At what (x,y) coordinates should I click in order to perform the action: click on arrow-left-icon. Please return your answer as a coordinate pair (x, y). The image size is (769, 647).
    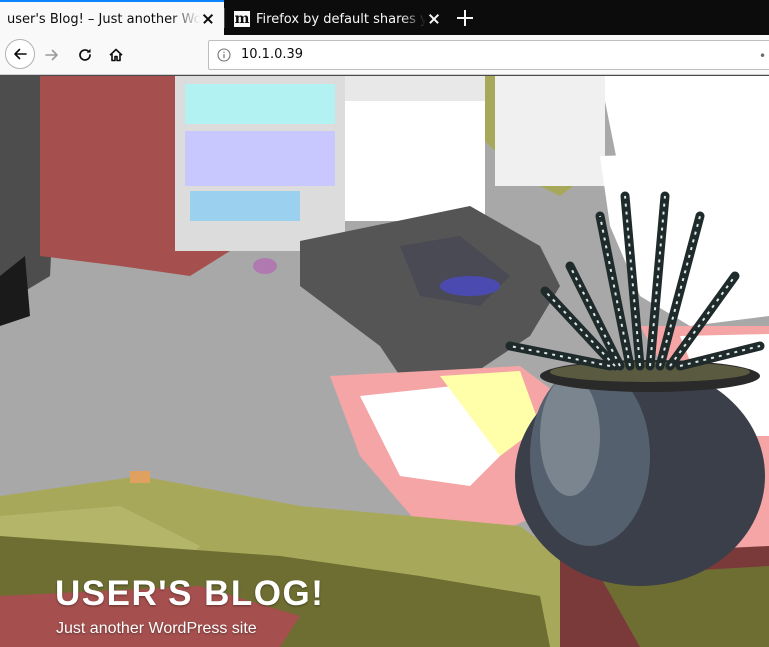
    Looking at the image, I should click on (20, 54).